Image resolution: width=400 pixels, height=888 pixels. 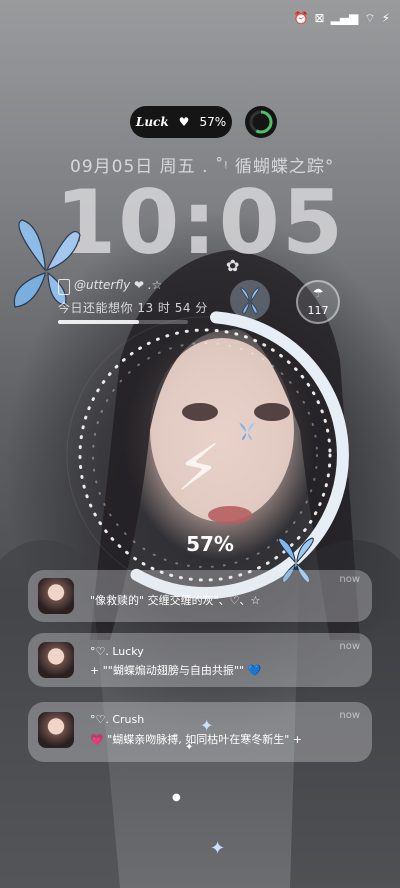 What do you see at coordinates (176, 670) in the screenshot?
I see `notification-body: + ""蝴蝶煽动翅膀与自由共振"" 💙` at bounding box center [176, 670].